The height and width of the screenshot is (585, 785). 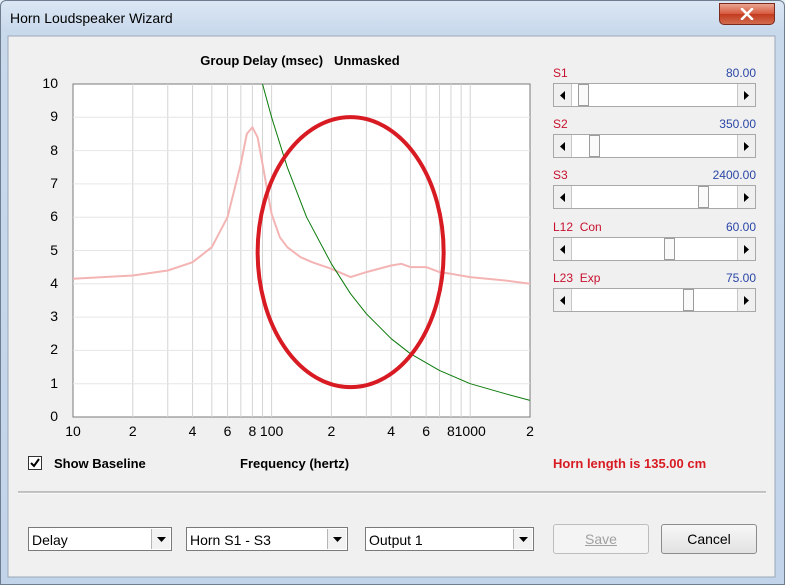 I want to click on y-tick-label: 8, so click(x=54, y=149).